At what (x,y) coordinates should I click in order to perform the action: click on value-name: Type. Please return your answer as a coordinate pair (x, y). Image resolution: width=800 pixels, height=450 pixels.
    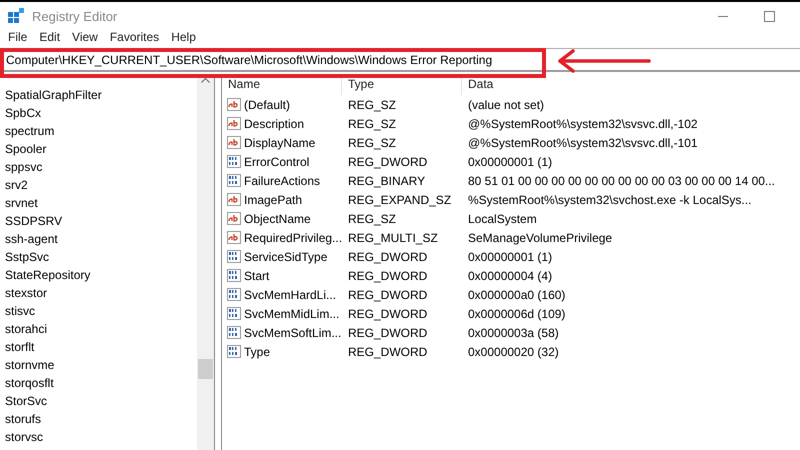
    Looking at the image, I should click on (257, 351).